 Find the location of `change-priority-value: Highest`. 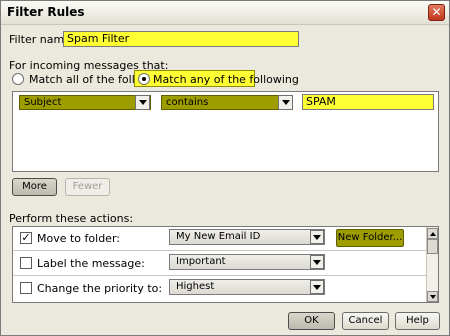

change-priority-value: Highest is located at coordinates (195, 286).